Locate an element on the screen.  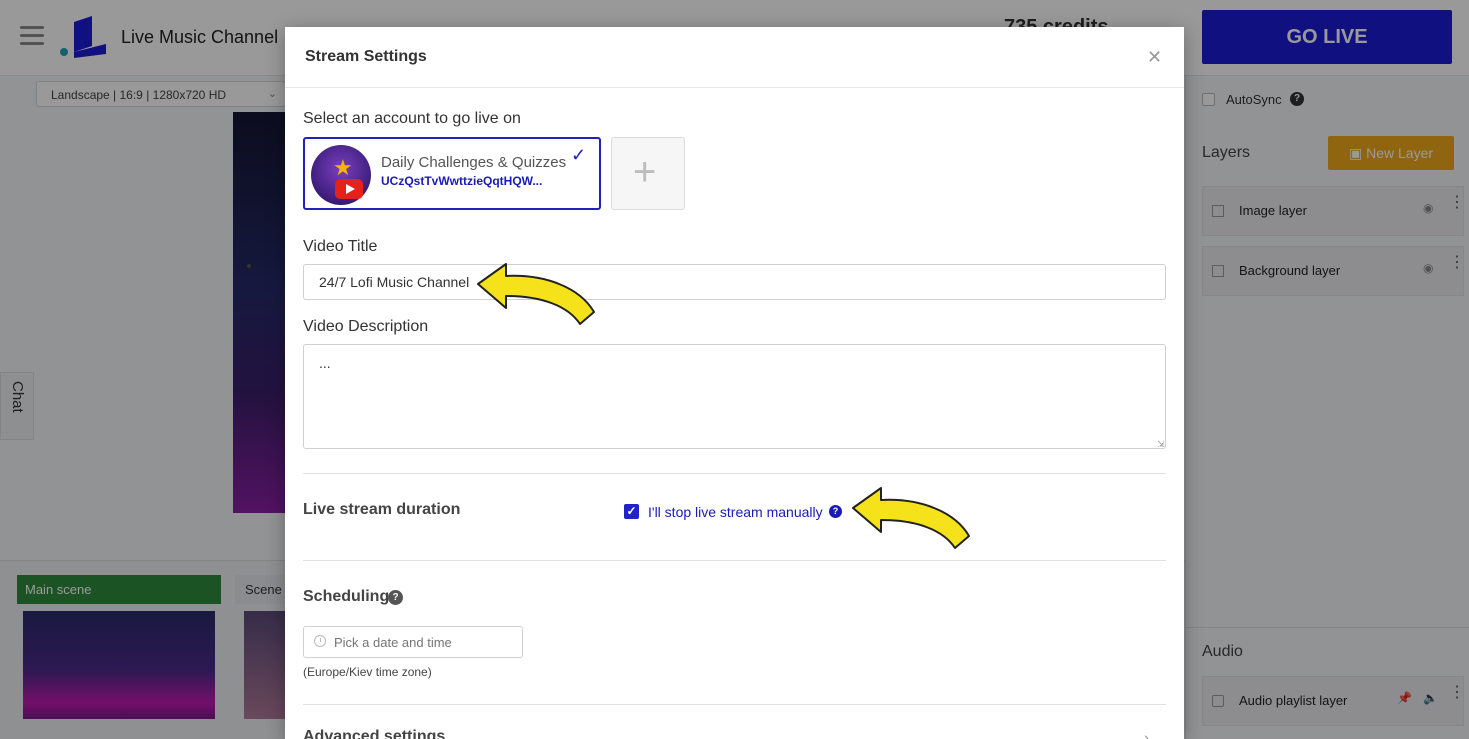
video-title-input is located at coordinates (734, 282).